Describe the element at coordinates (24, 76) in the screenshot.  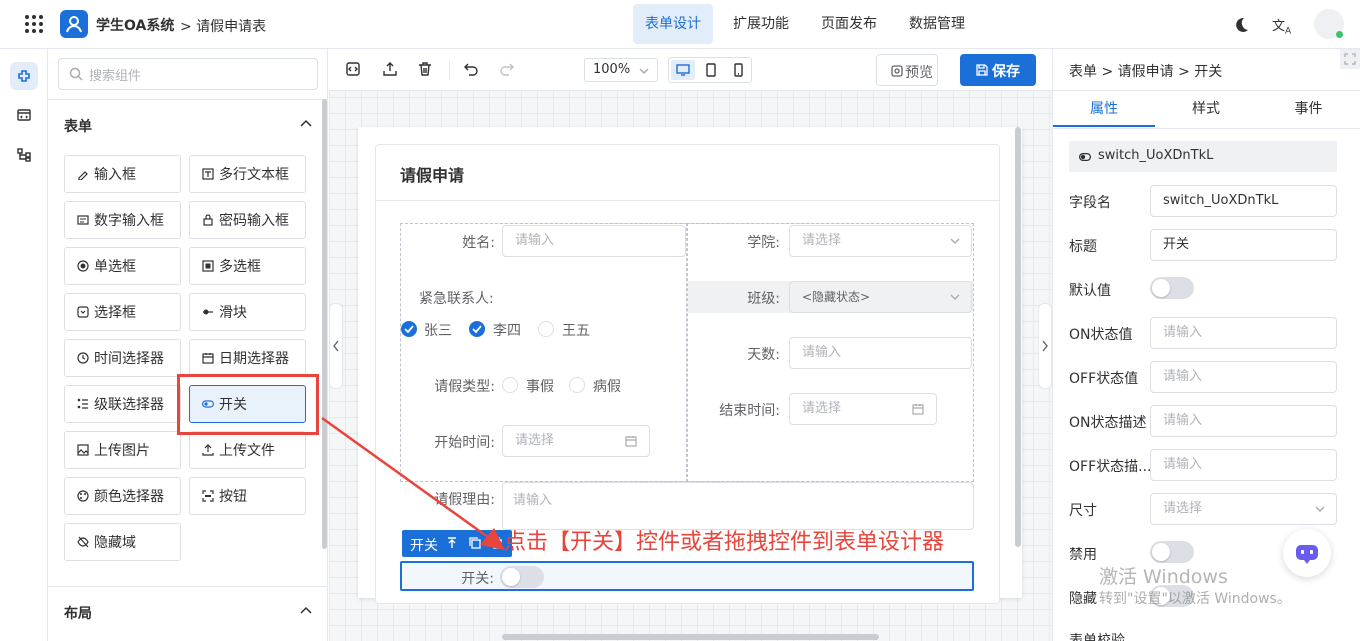
I see `components-rail-icon` at that location.